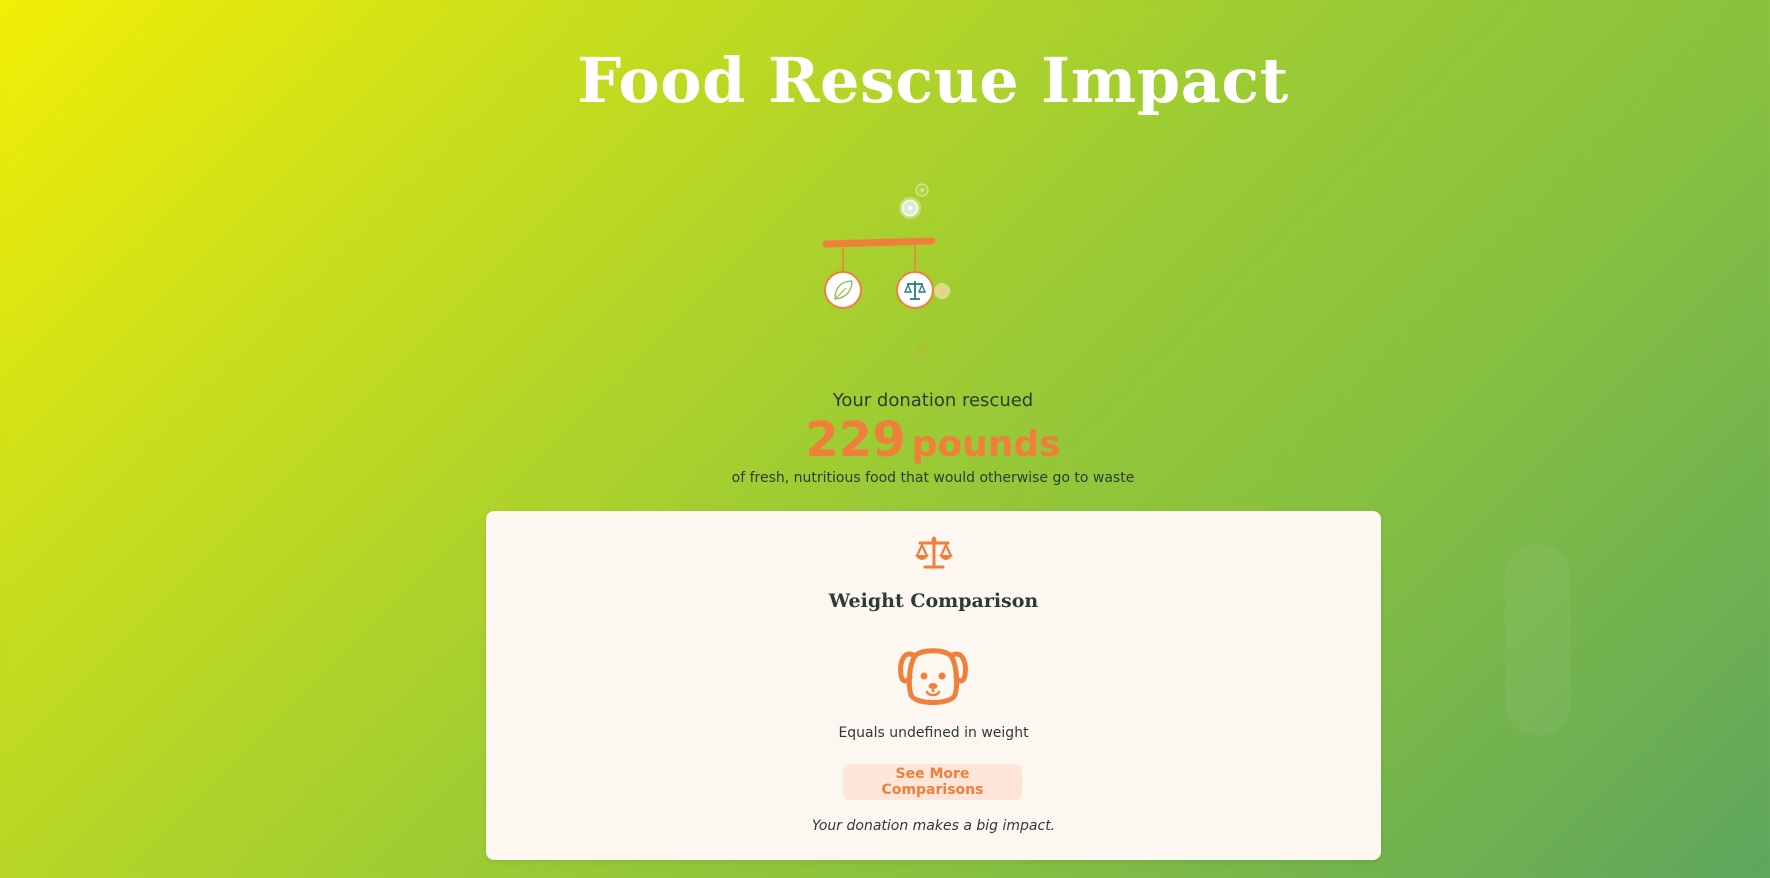 This screenshot has width=1770, height=878. I want to click on impact-note: Your donation makes a big impact., so click(933, 826).